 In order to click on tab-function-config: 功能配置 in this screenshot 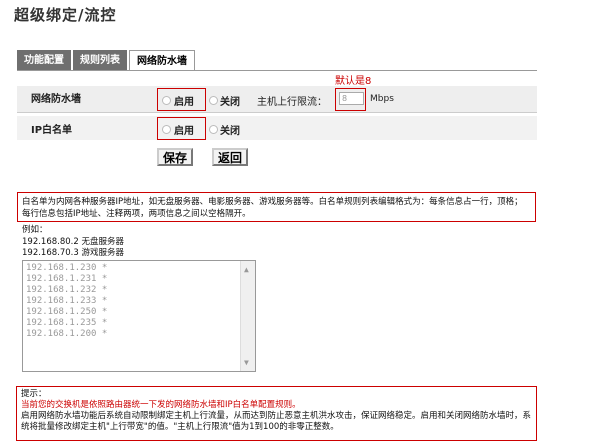, I will do `click(44, 60)`.